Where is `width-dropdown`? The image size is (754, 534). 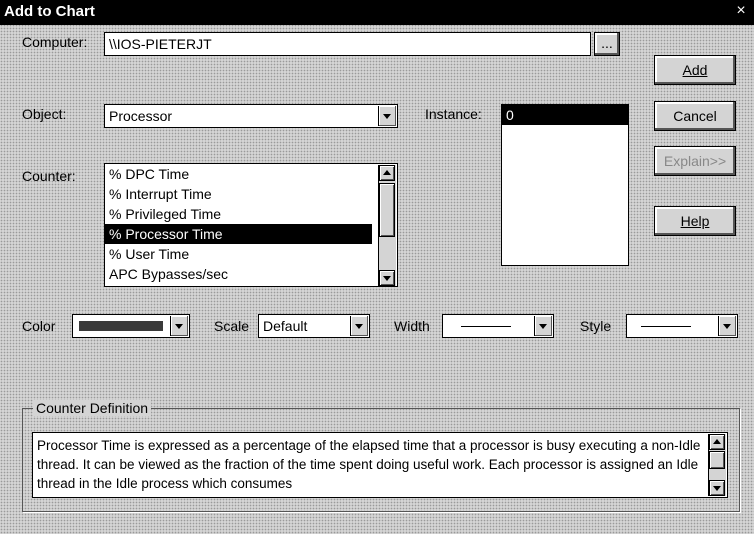
width-dropdown is located at coordinates (498, 326).